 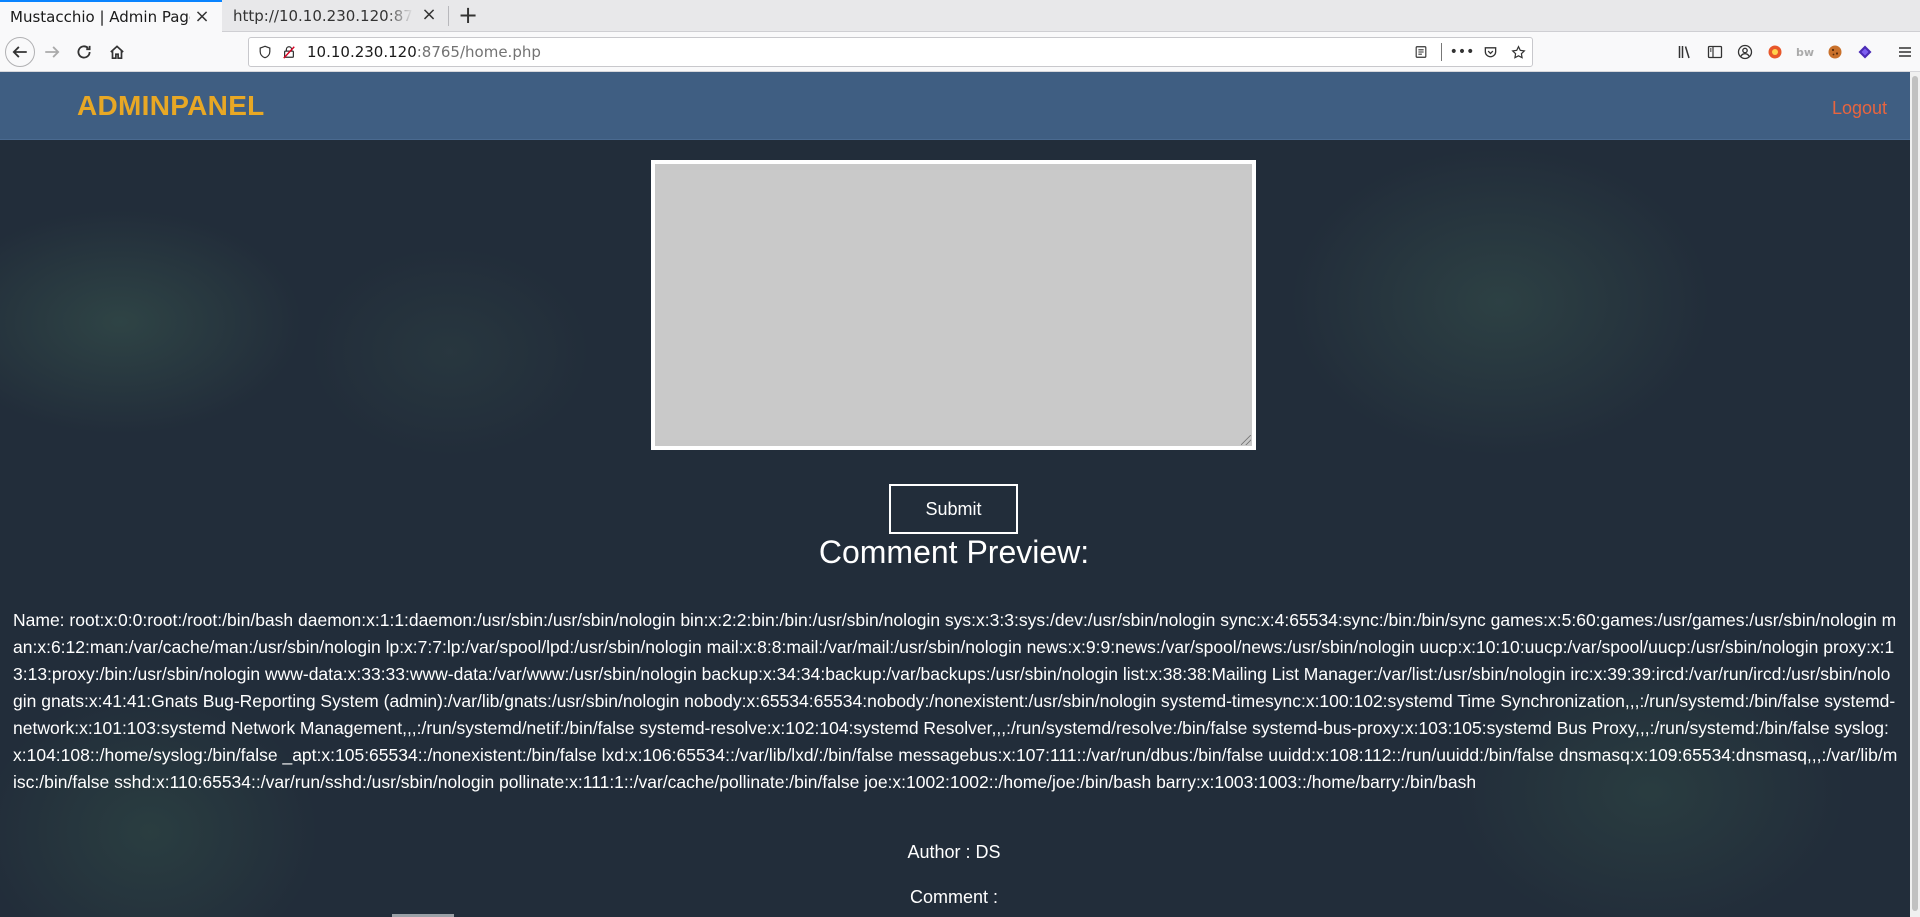 What do you see at coordinates (890, 52) in the screenshot?
I see `url-bar: 10.10.230.120:8765/home.php •••` at bounding box center [890, 52].